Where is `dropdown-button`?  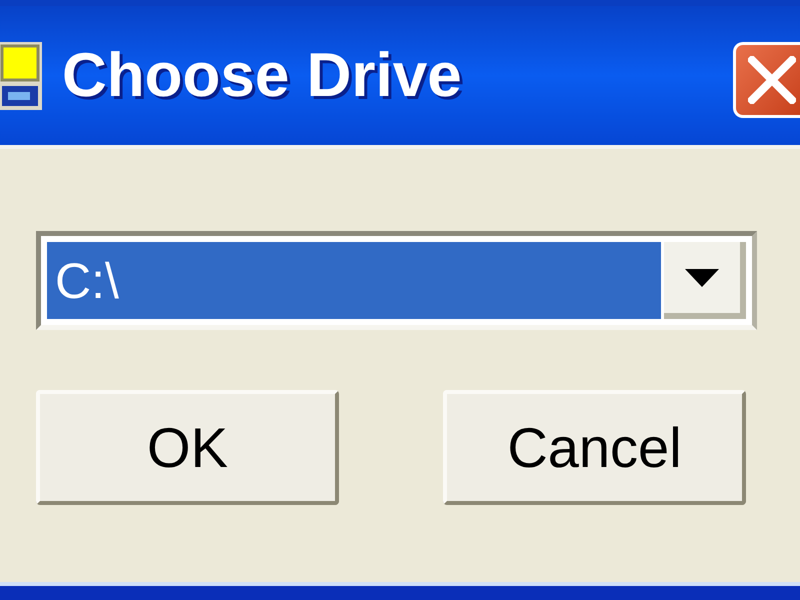 dropdown-button is located at coordinates (705, 280).